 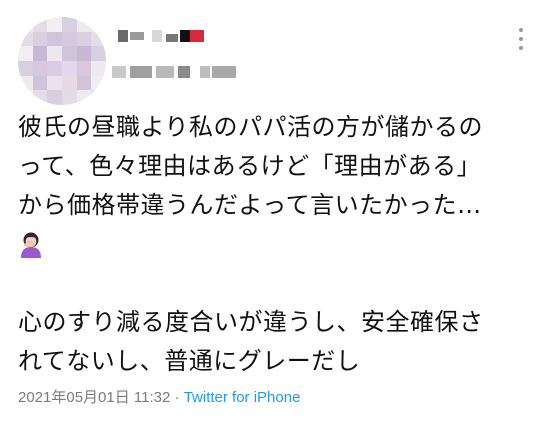 What do you see at coordinates (250, 166) in the screenshot?
I see `tweet-line: って、色々理由はあるけど「理由がある」` at bounding box center [250, 166].